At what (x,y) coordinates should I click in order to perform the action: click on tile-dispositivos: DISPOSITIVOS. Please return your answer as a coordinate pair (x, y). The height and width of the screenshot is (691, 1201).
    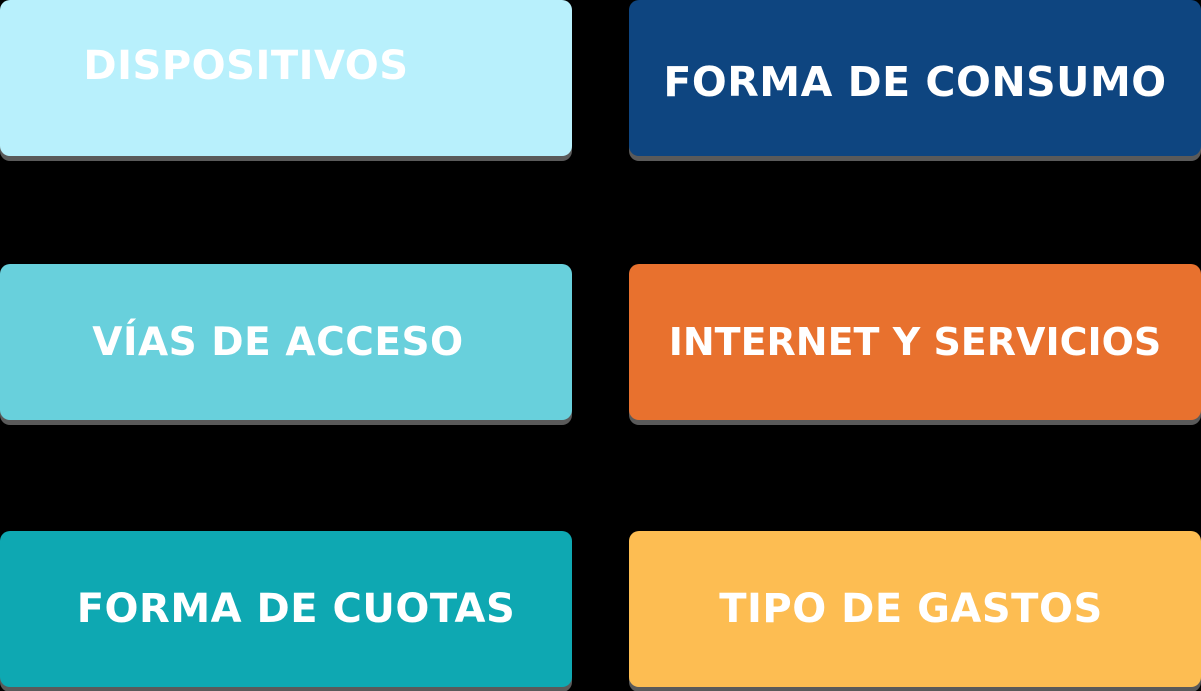
    Looking at the image, I should click on (286, 78).